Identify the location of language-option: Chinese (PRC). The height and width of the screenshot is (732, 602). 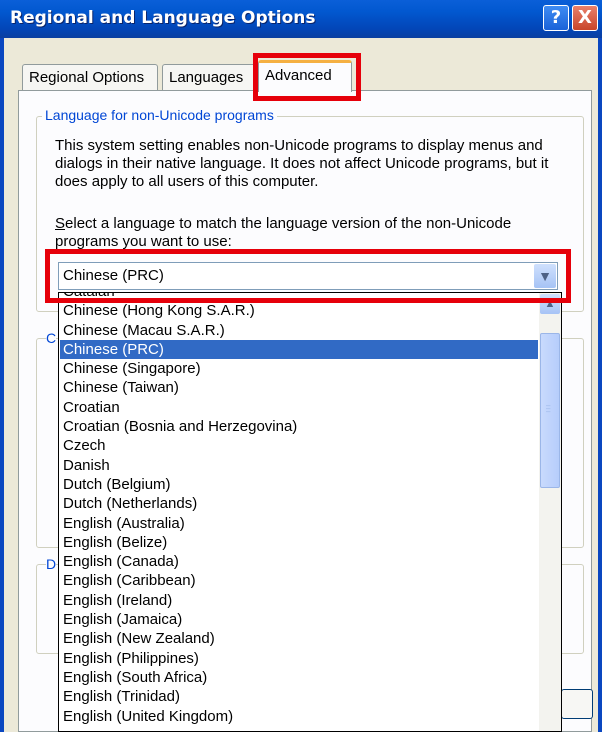
(299, 349).